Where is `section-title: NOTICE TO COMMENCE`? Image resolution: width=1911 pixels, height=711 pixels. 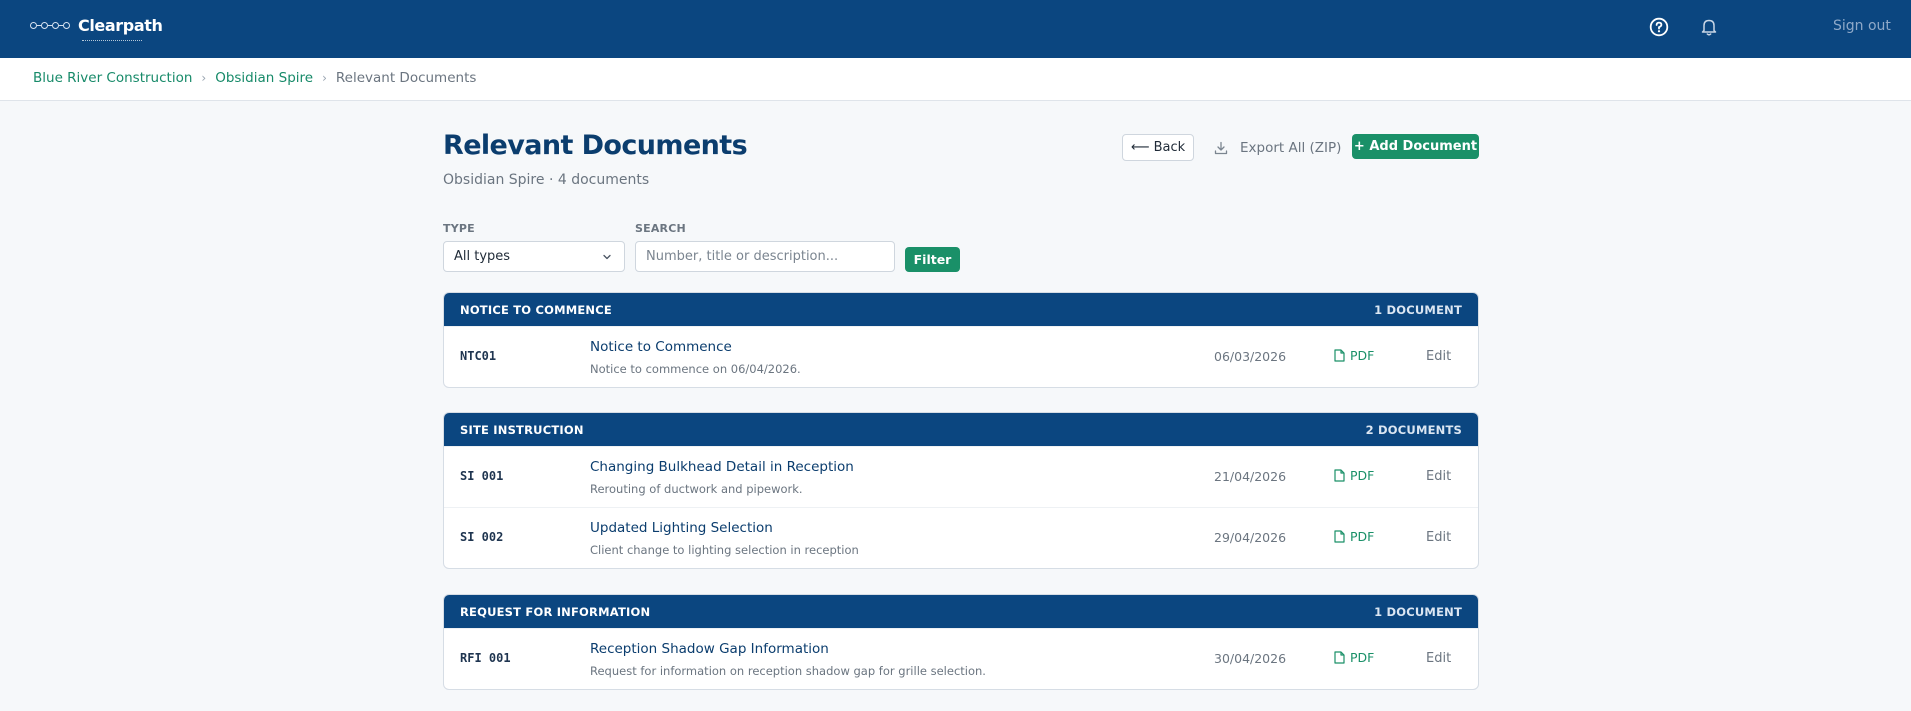
section-title: NOTICE TO COMMENCE is located at coordinates (536, 309).